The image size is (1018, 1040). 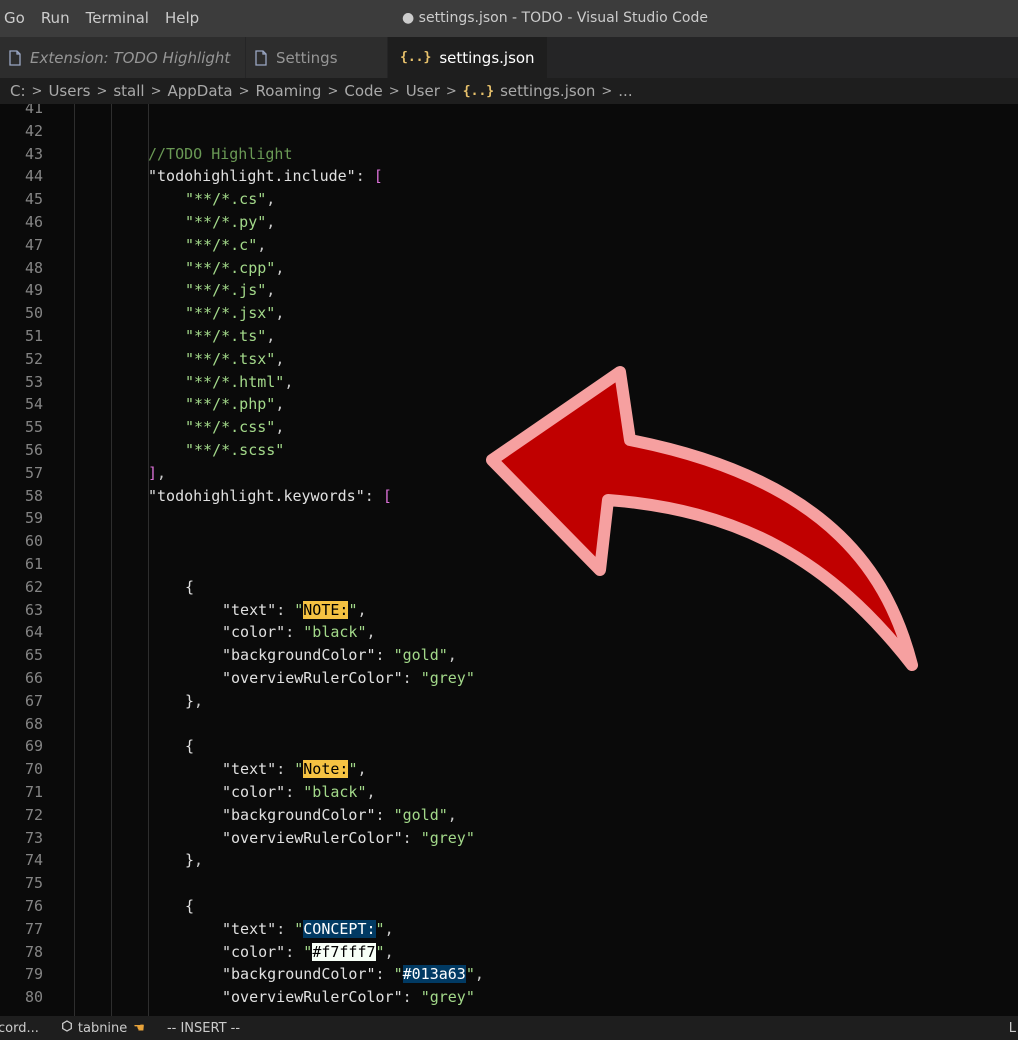 I want to click on line-number: 43, so click(x=33, y=153).